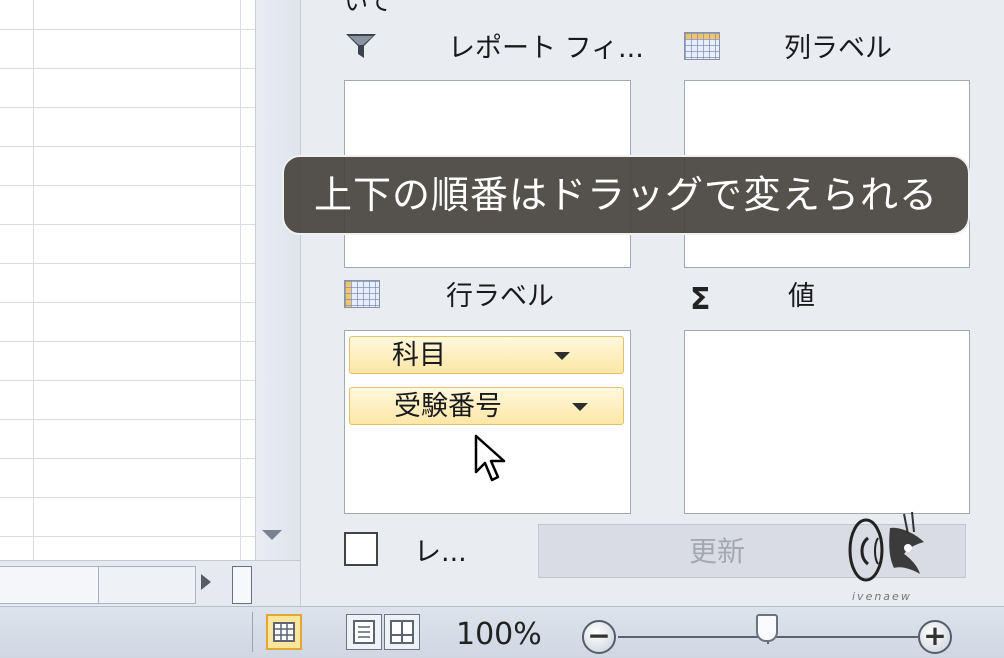  What do you see at coordinates (499, 634) in the screenshot?
I see `zoom-level-text: 100%` at bounding box center [499, 634].